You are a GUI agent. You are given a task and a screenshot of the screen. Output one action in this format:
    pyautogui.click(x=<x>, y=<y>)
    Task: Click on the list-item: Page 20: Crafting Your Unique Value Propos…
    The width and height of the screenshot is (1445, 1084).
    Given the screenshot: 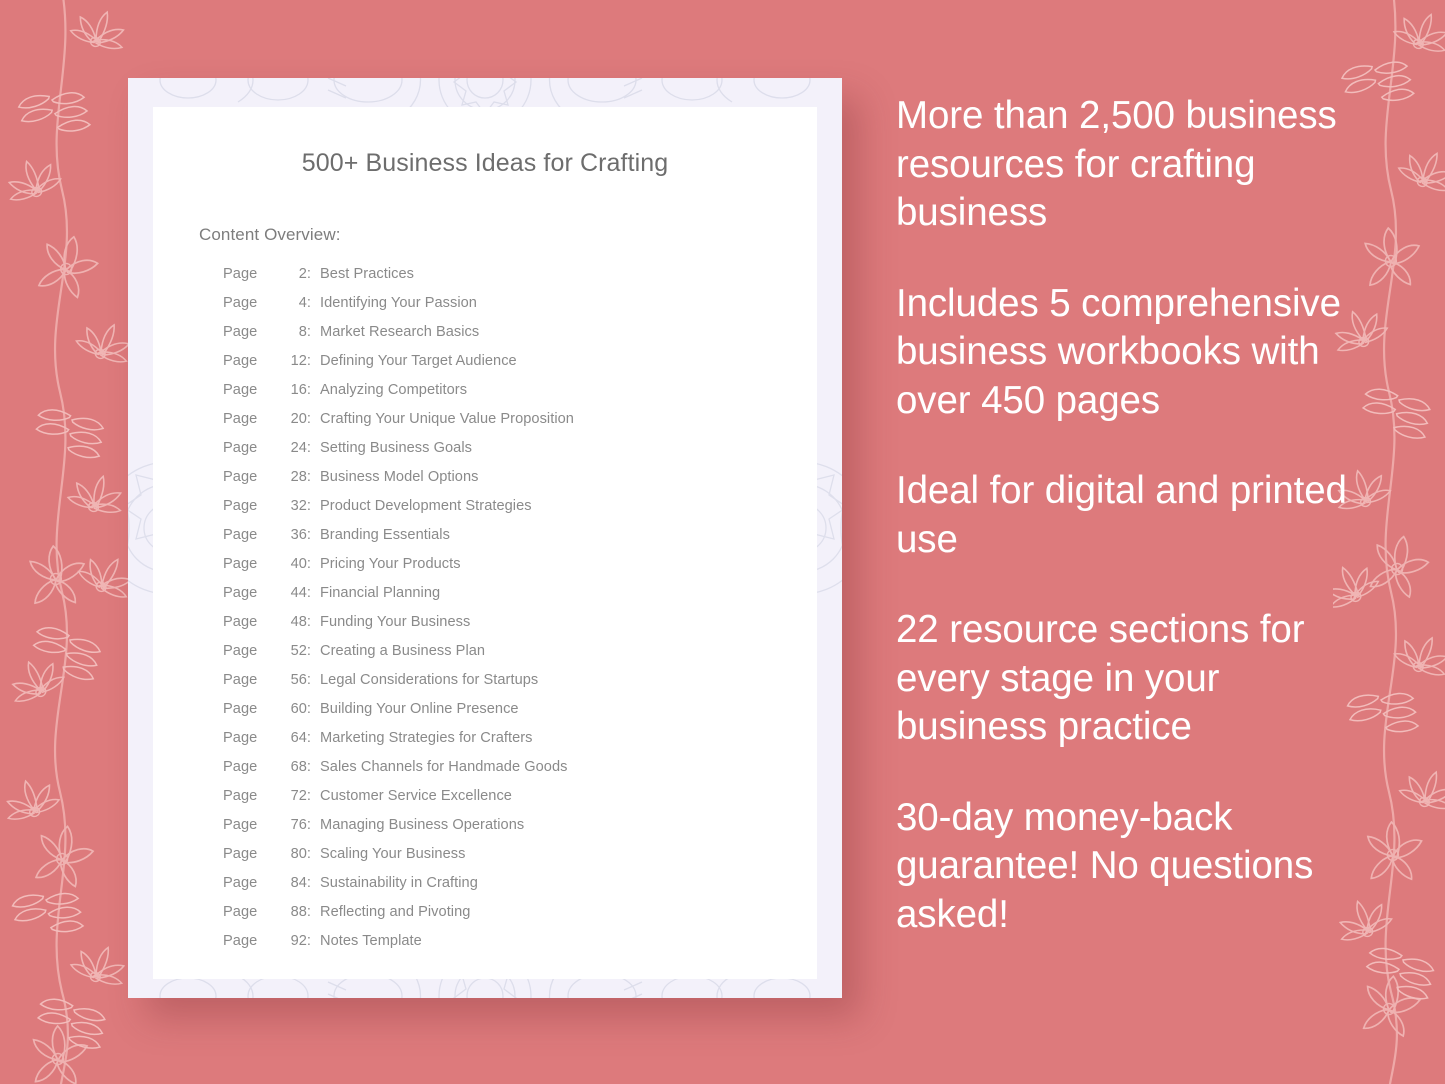 What is the action you would take?
    pyautogui.click(x=497, y=426)
    